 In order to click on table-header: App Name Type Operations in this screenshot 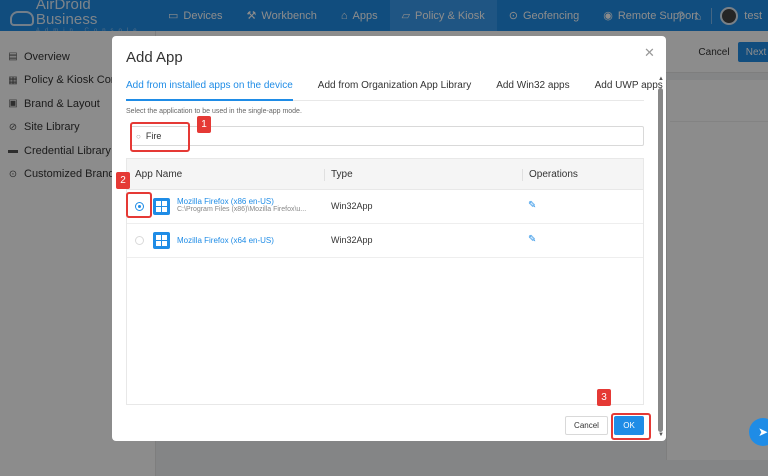, I will do `click(385, 174)`.